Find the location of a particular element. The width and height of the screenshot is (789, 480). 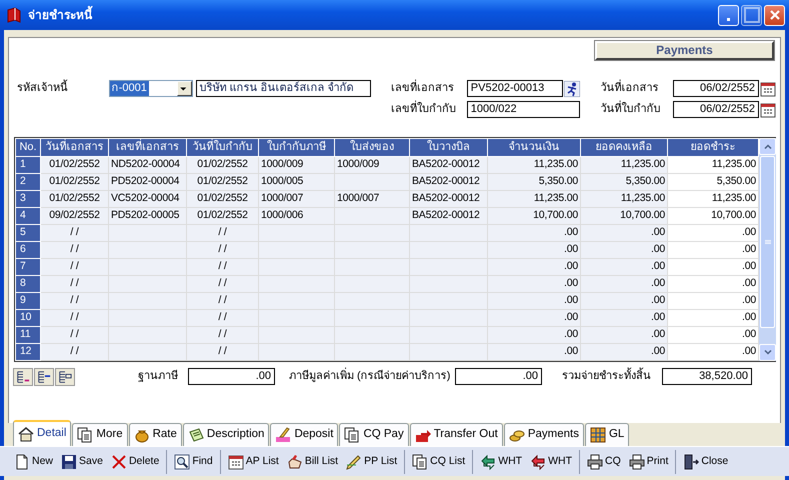

creditor-name-field: บริษัท แกรน อินเตอร์สเกล จำกัด is located at coordinates (284, 88).